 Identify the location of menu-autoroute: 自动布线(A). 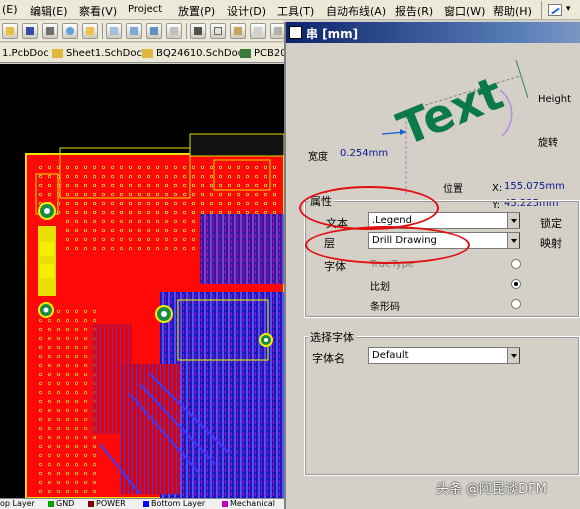
(356, 11).